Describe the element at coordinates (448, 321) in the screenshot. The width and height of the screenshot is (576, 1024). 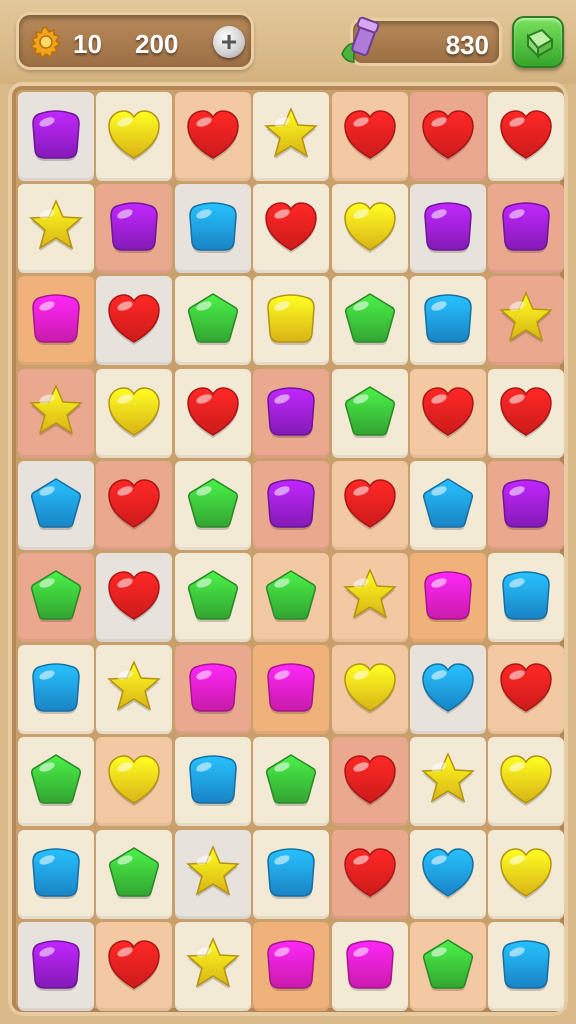
I see `board-cell-r3-c6` at that location.